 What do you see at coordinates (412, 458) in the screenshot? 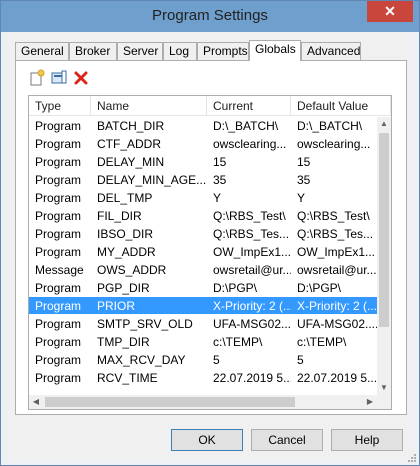
I see `resize-grip-icon` at bounding box center [412, 458].